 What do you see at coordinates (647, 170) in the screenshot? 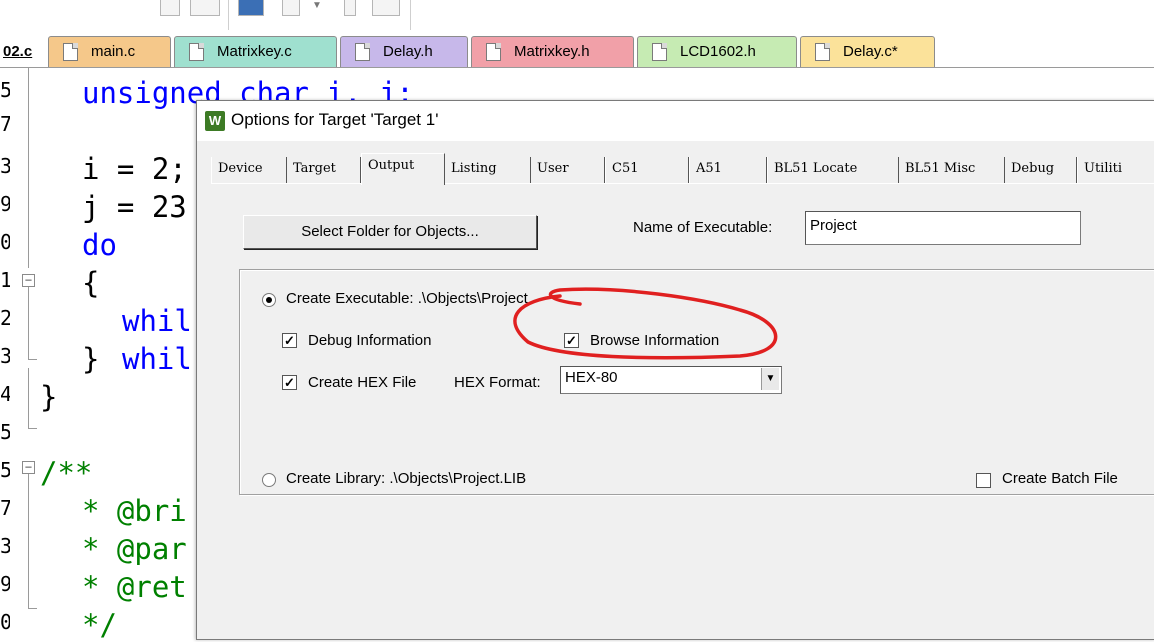
I see `tab-c51: C51` at bounding box center [647, 170].